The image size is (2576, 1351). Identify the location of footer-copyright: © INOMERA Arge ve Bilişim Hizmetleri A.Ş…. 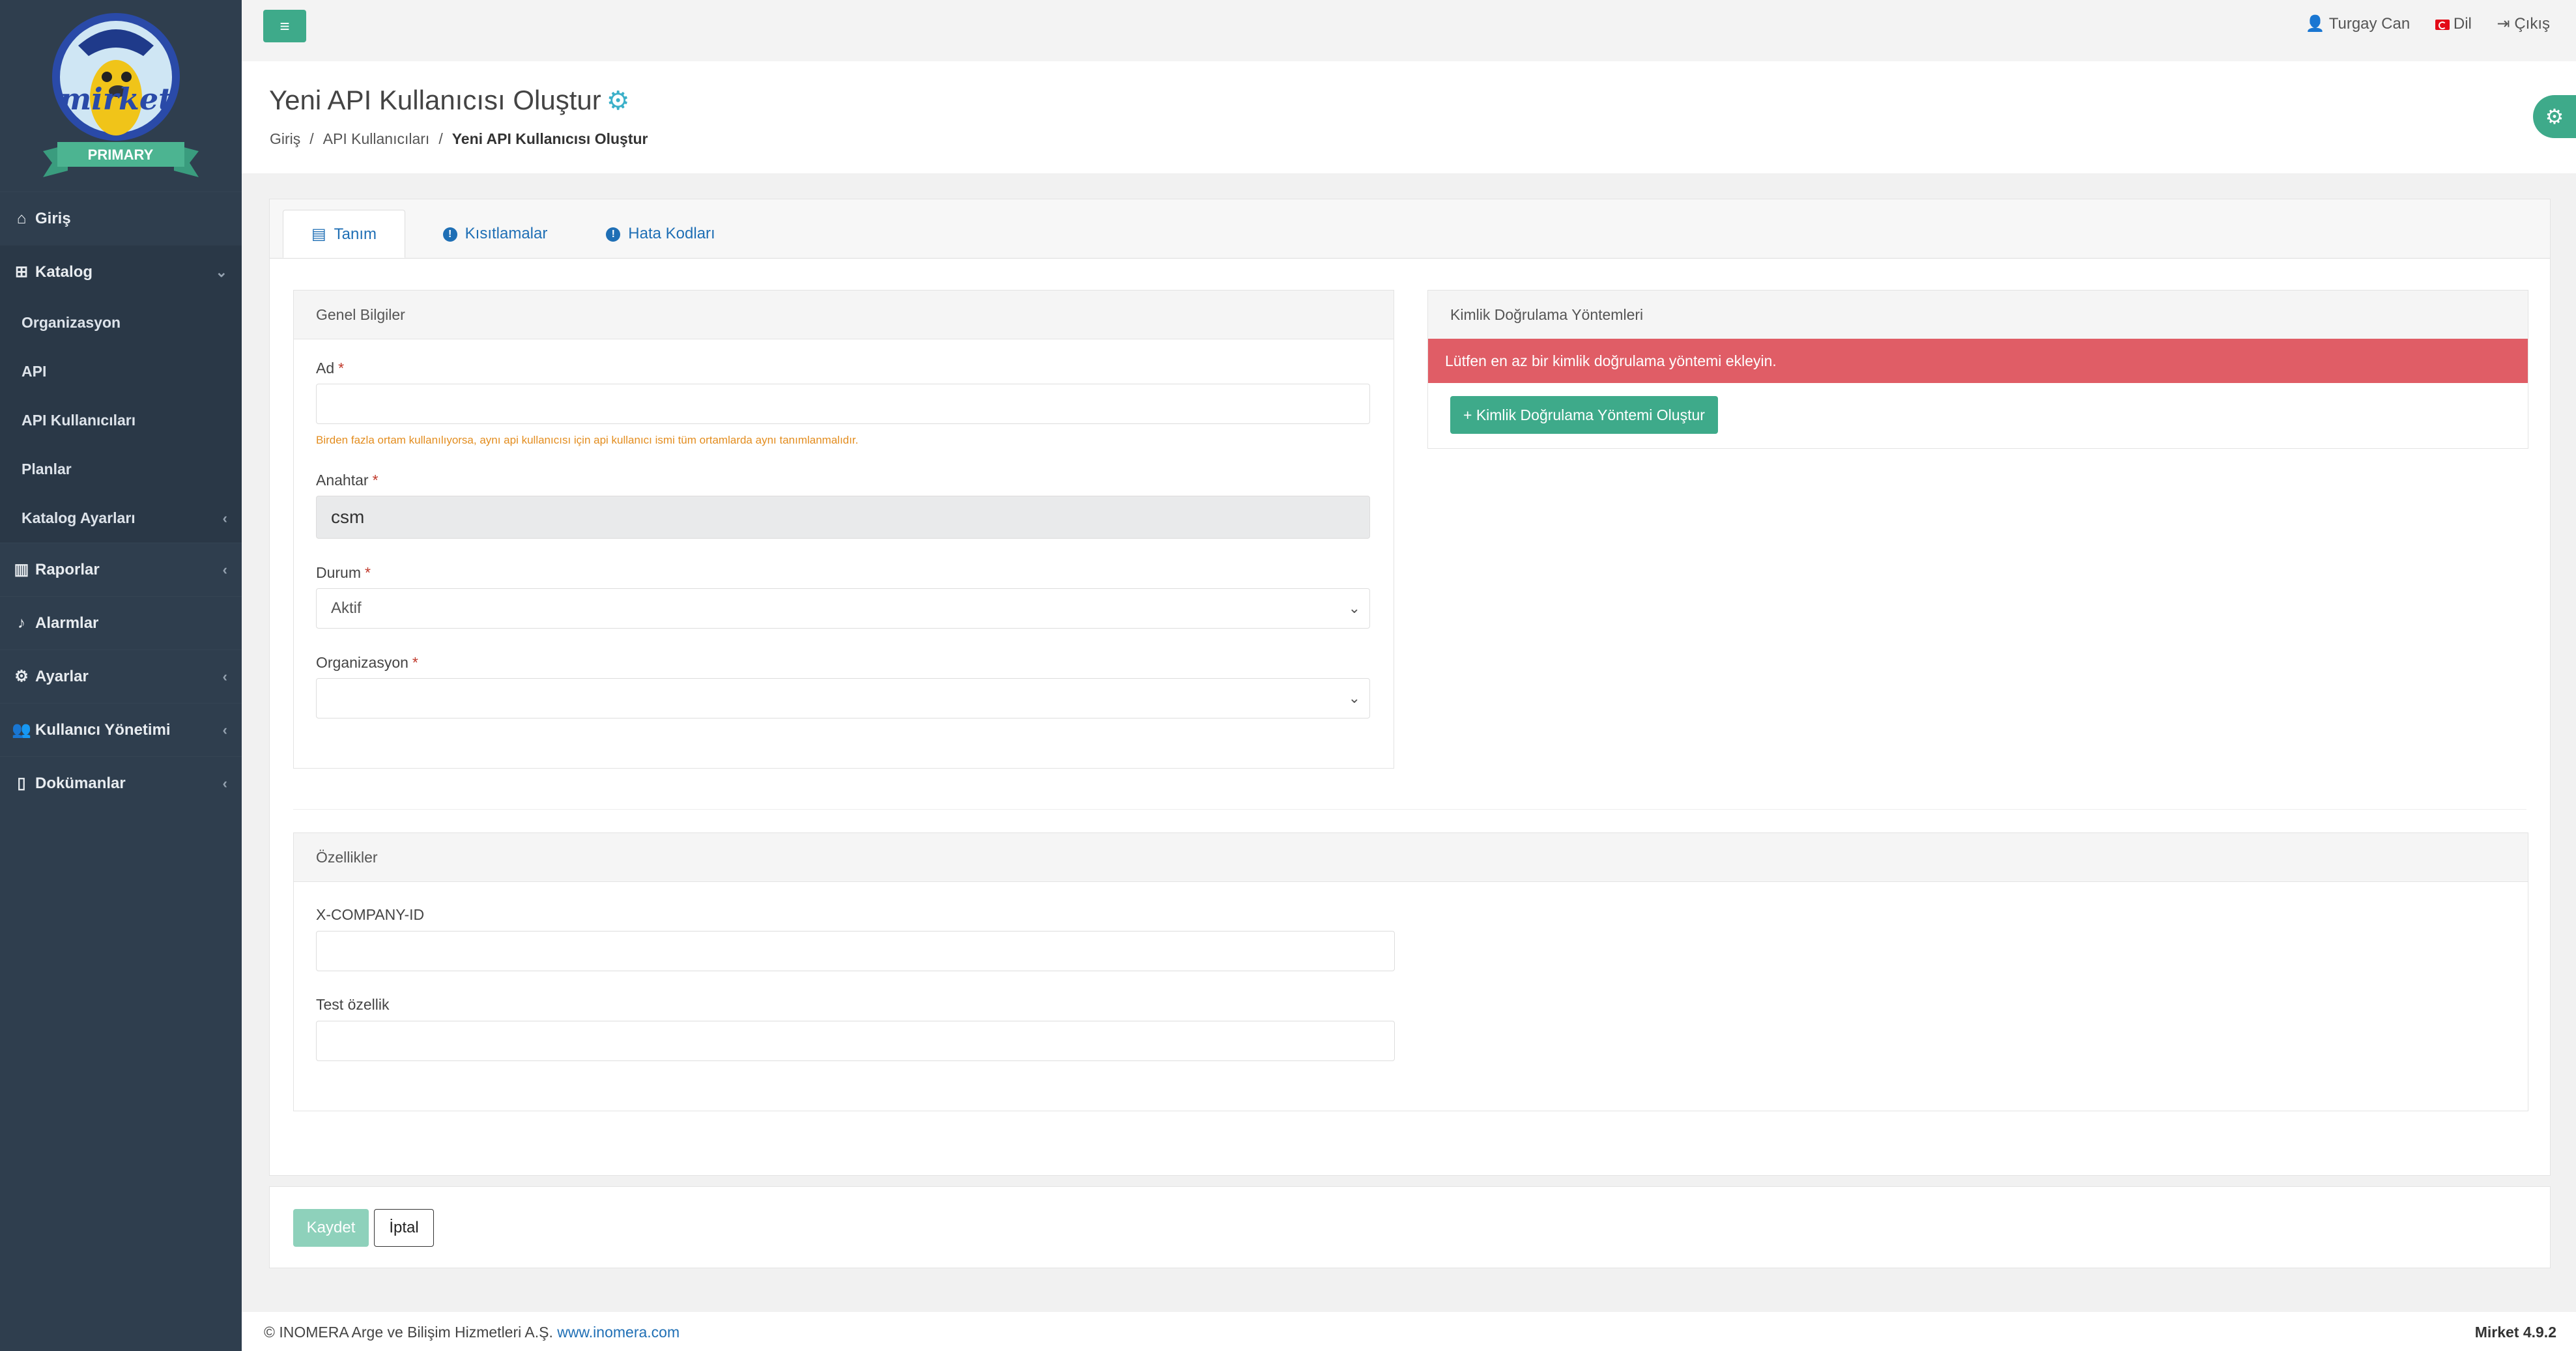
(472, 1332).